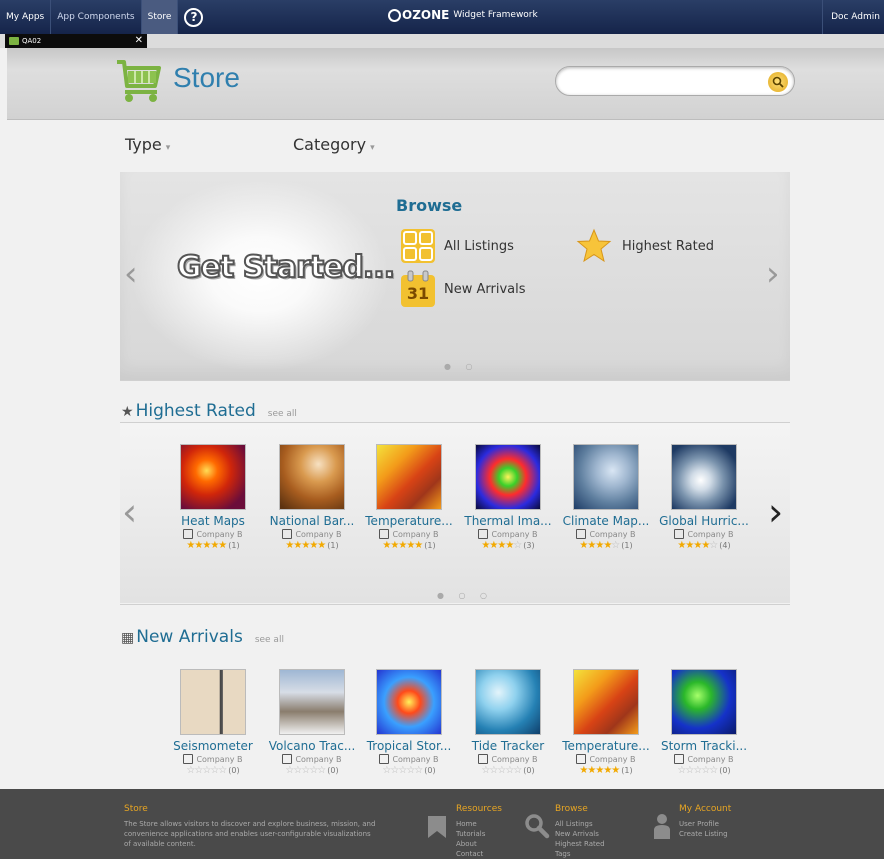 This screenshot has width=884, height=859. I want to click on calendar-icon: ▦, so click(128, 638).